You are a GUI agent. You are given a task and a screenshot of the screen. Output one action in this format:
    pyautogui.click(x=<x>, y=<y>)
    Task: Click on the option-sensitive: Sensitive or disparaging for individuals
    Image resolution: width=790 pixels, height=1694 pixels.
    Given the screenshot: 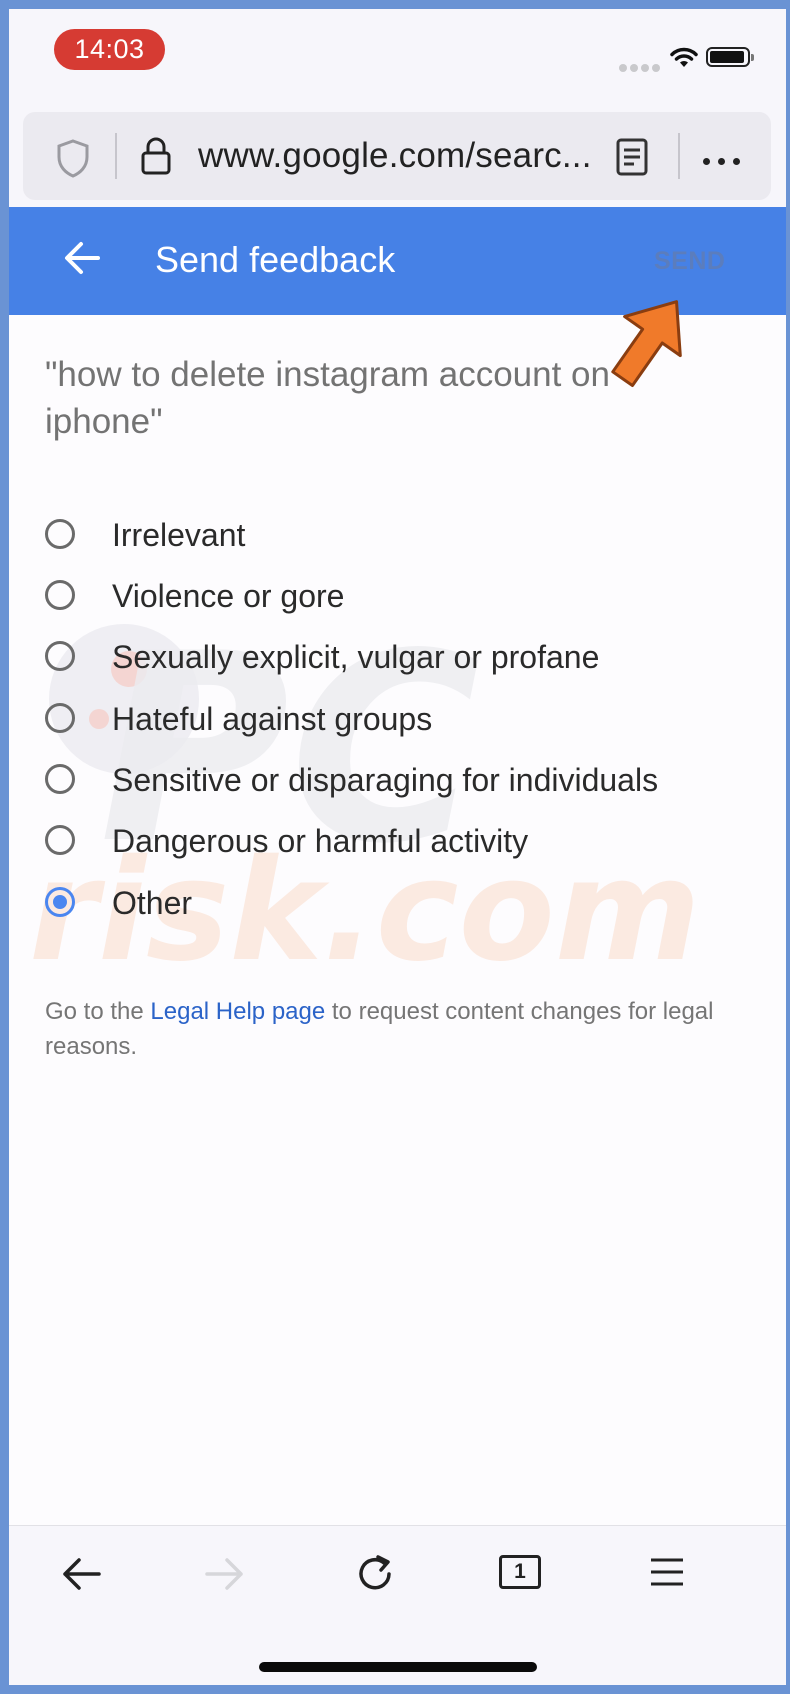 What is the action you would take?
    pyautogui.click(x=395, y=782)
    